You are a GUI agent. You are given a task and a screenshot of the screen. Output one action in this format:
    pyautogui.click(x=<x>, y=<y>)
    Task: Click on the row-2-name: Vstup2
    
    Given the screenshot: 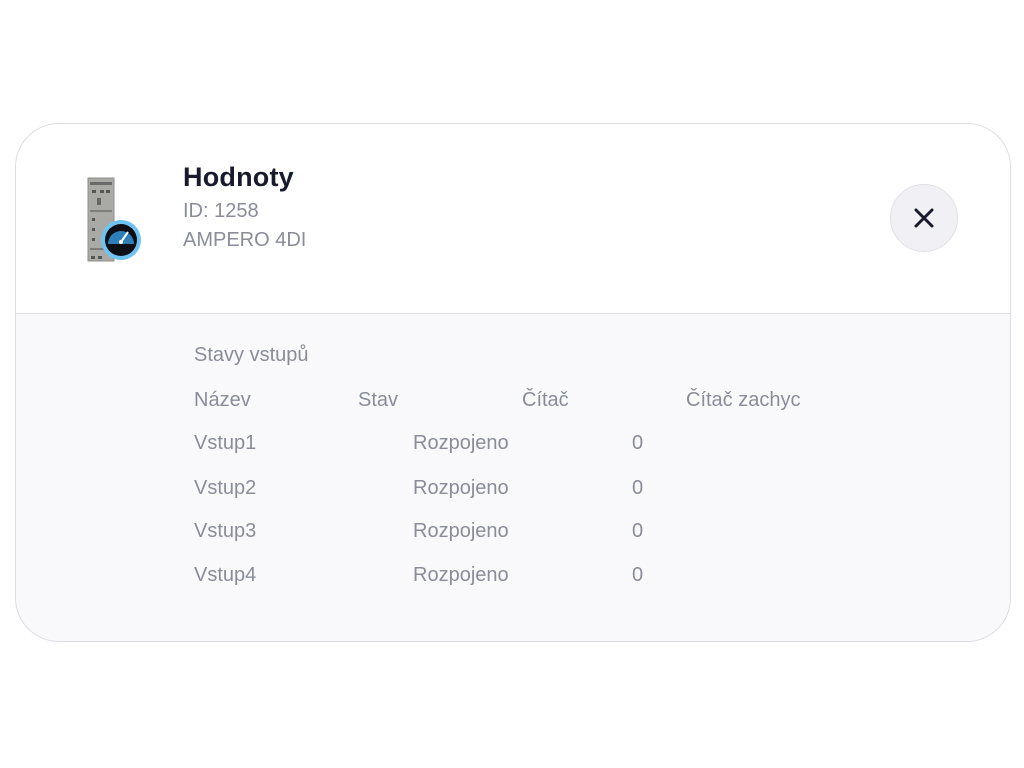 What is the action you would take?
    pyautogui.click(x=225, y=488)
    